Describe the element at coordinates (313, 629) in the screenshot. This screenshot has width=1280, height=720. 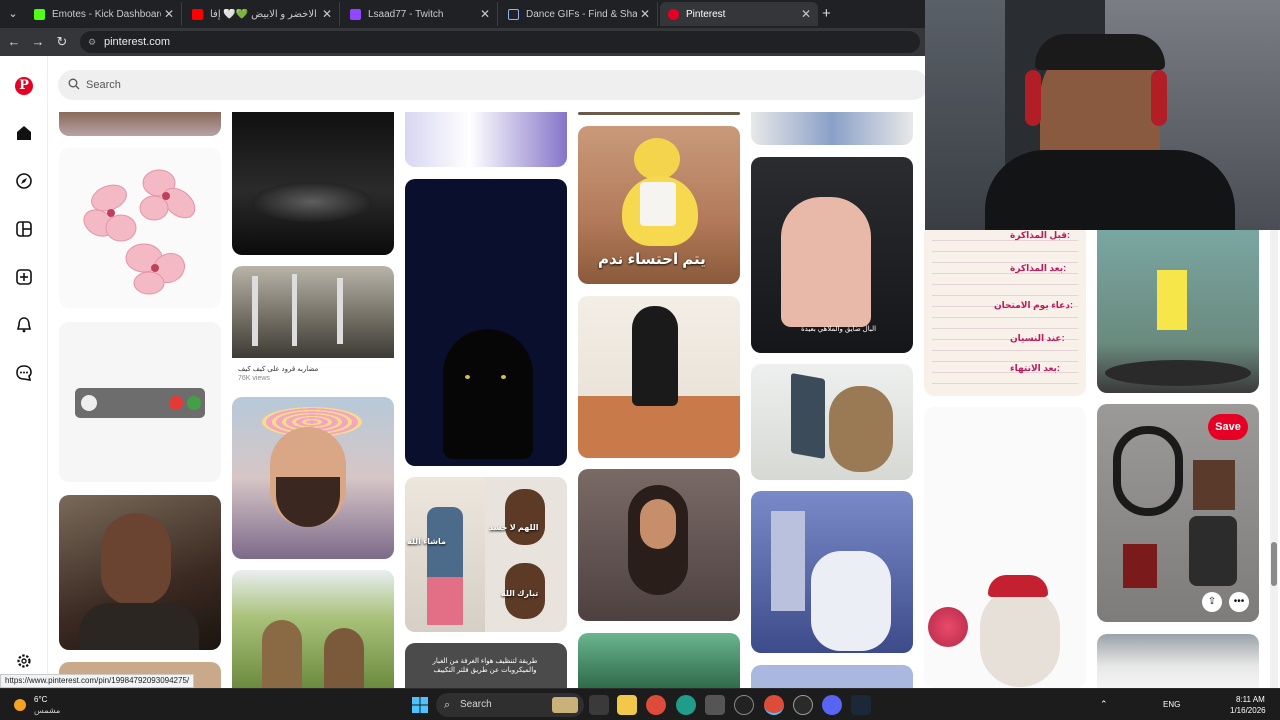
I see `pin-marmots` at that location.